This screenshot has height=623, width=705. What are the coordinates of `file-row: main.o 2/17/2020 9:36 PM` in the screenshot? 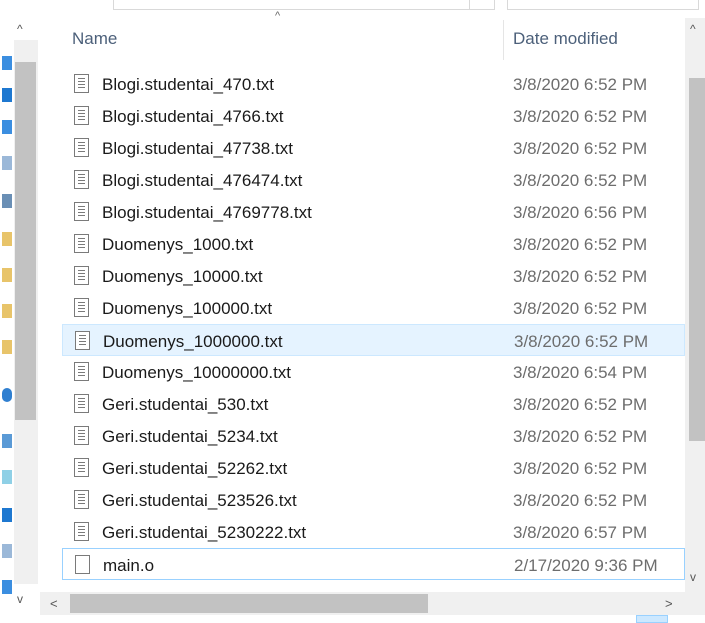 It's located at (373, 564).